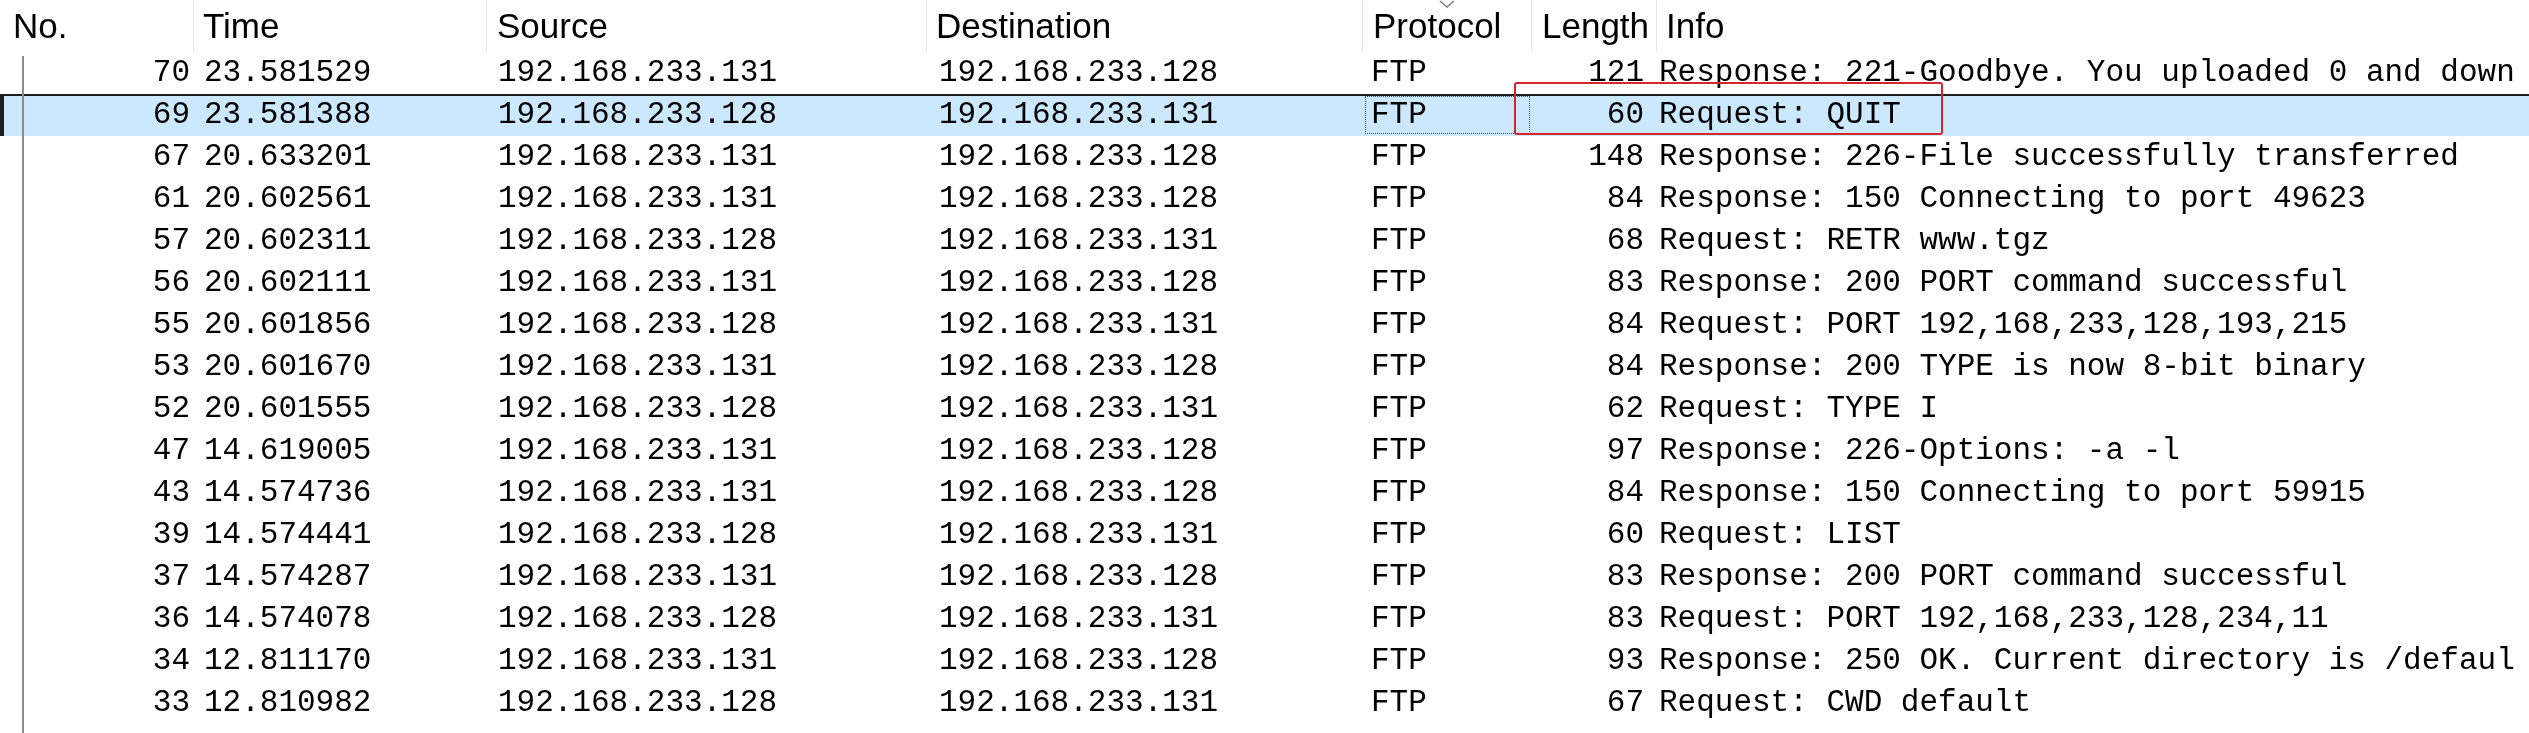 The height and width of the screenshot is (733, 2529). I want to click on table-cell-text: 121, so click(1616, 73).